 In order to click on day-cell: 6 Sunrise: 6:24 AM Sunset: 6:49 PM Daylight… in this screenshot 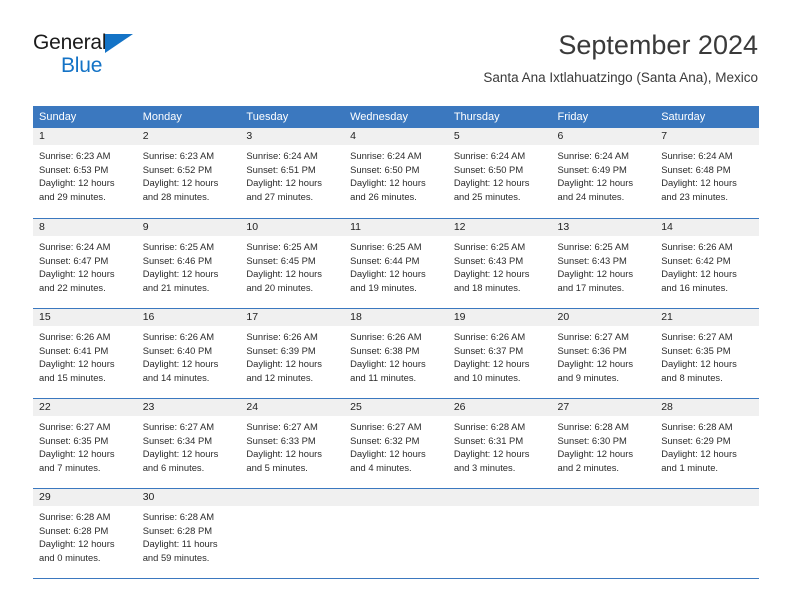, I will do `click(603, 173)`.